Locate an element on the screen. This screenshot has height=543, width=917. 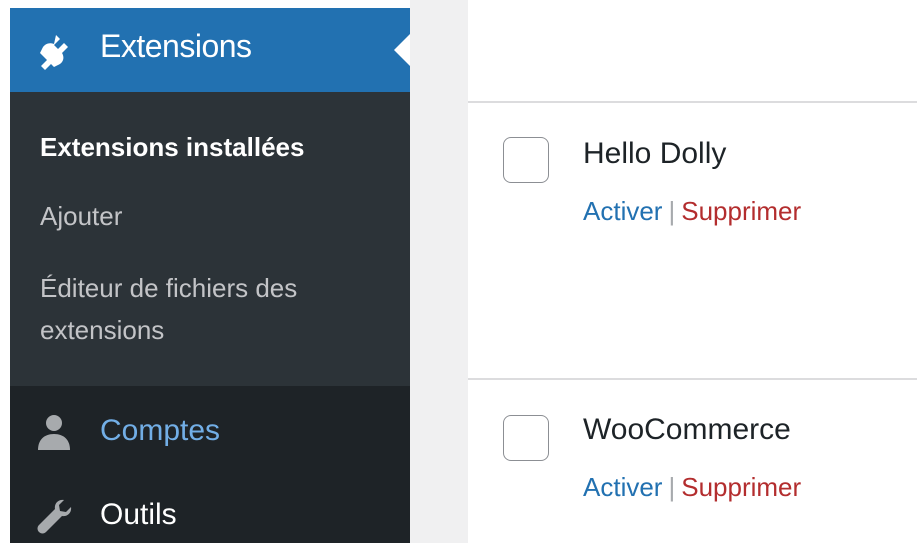
sidebar-item-extensions: Extensions is located at coordinates (210, 50).